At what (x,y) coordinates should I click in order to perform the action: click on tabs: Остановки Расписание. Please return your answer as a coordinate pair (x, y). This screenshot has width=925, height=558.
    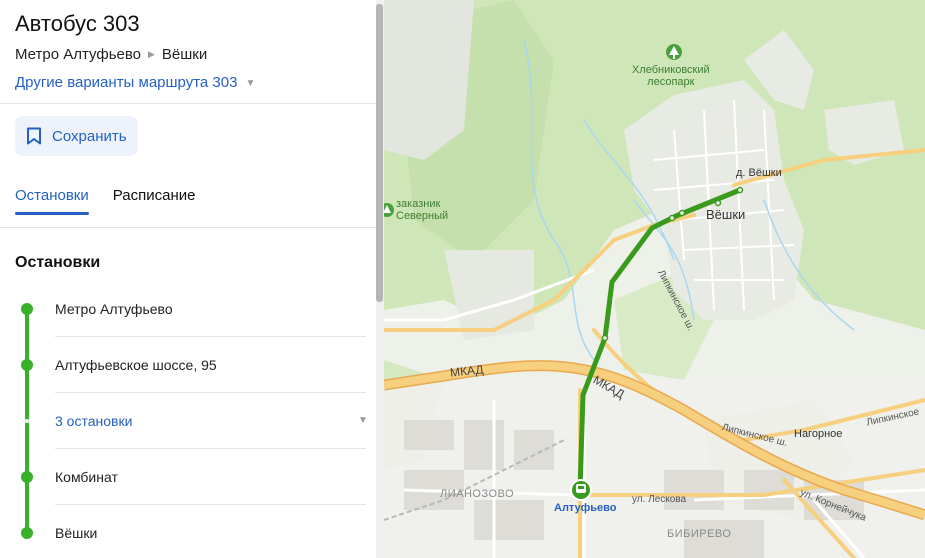
    Looking at the image, I should click on (117, 201).